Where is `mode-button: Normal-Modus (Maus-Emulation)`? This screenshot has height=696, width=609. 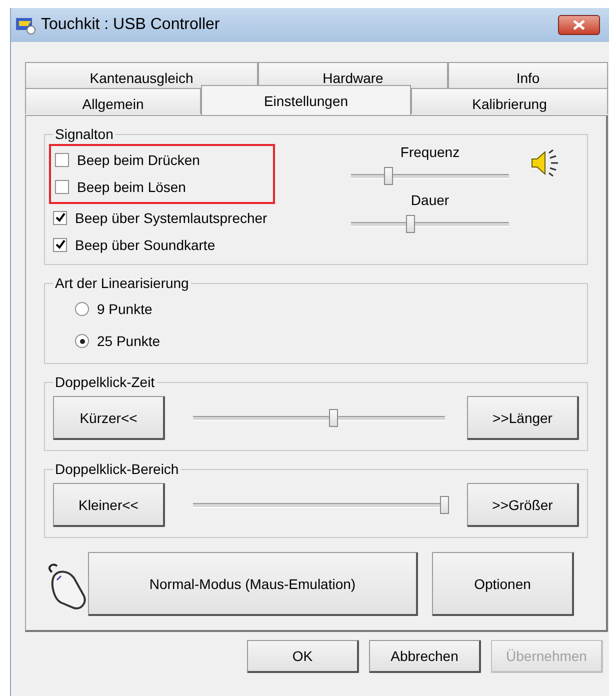
mode-button: Normal-Modus (Maus-Emulation) is located at coordinates (253, 584).